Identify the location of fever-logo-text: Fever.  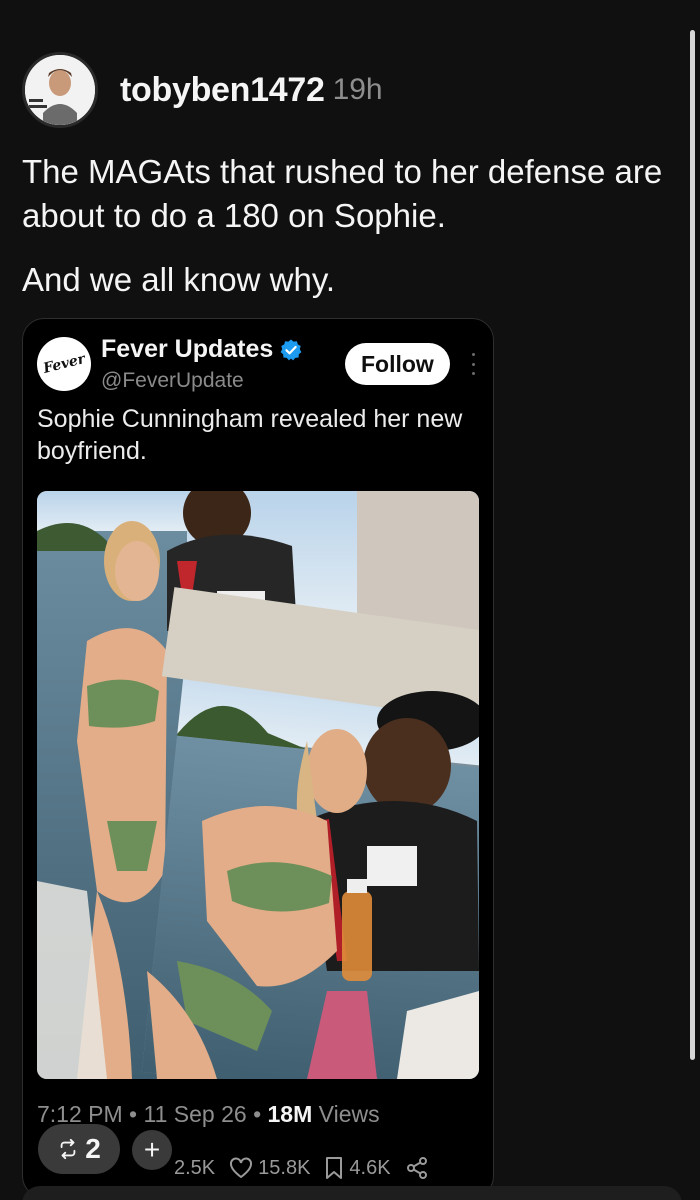
(64, 364).